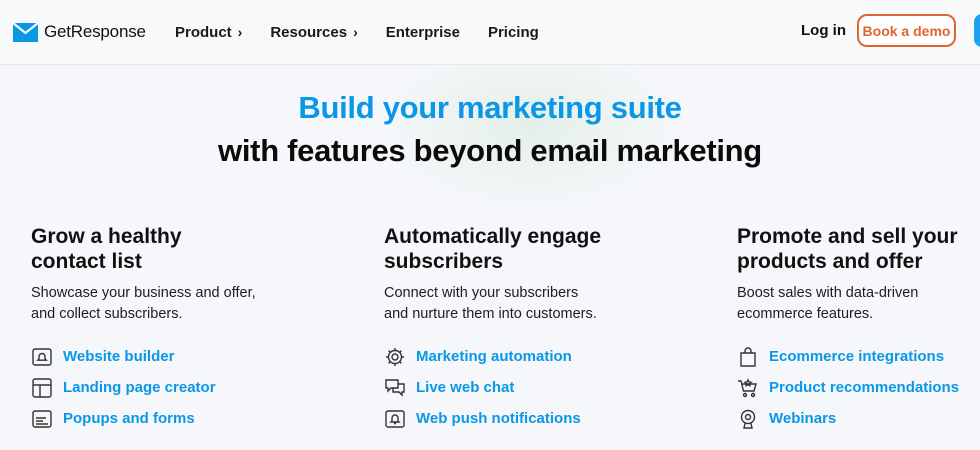  I want to click on nav-pricing-label: Pricing, so click(513, 32).